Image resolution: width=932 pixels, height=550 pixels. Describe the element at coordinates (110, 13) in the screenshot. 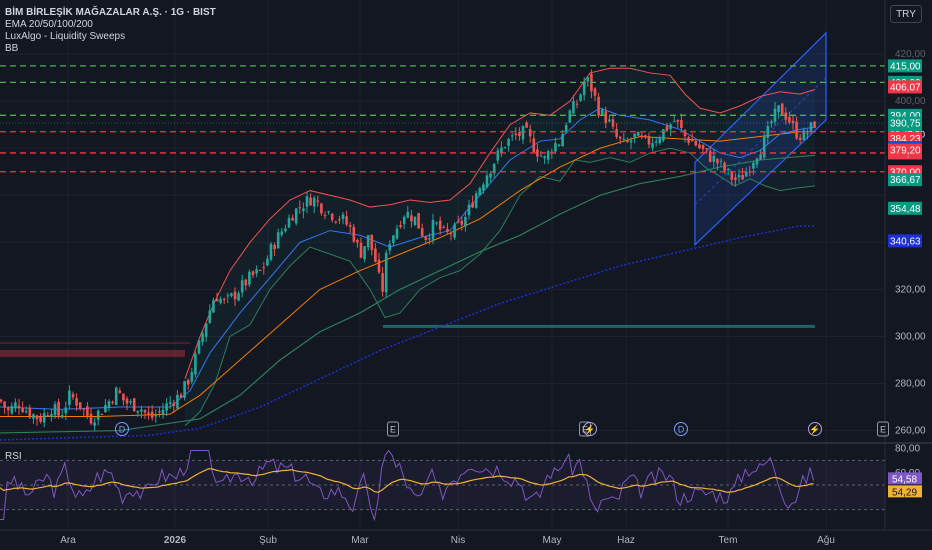

I see `symbol-title: BİM BİRLEŞİK MAĞAZALAR A.Ş. · 1G · BIST` at that location.